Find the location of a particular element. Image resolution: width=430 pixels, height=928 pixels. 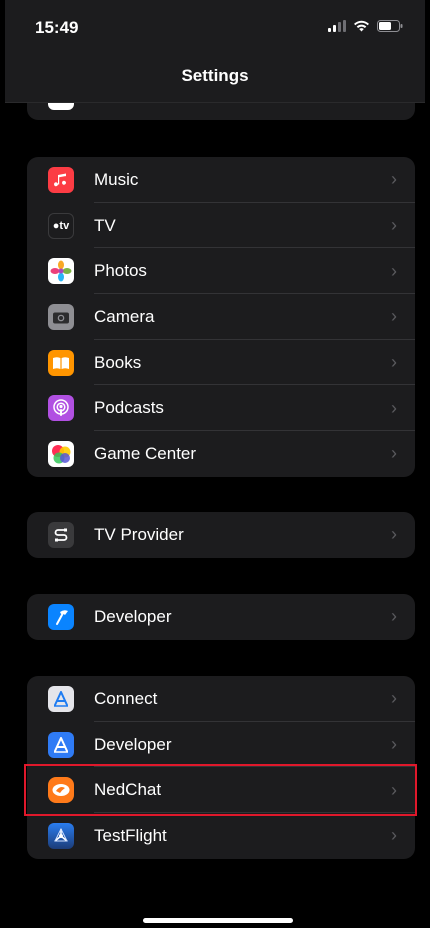

photos-icon is located at coordinates (61, 271).